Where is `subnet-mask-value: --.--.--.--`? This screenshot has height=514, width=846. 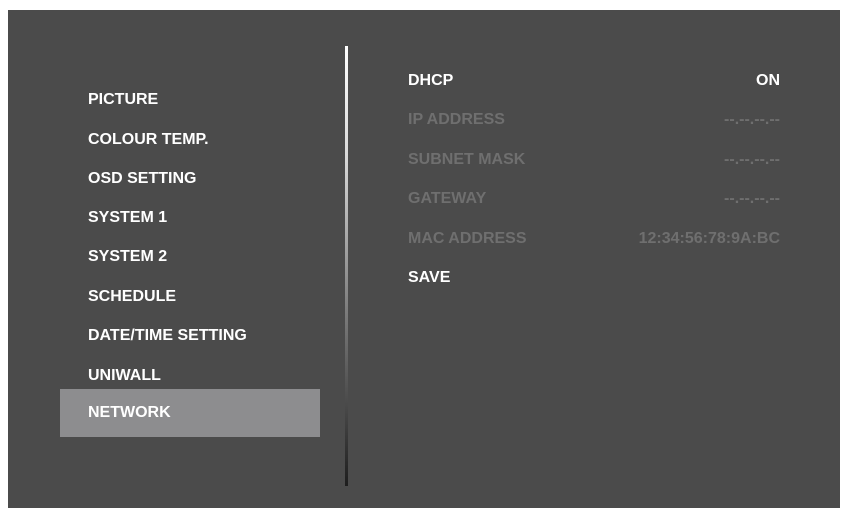 subnet-mask-value: --.--.--.-- is located at coordinates (752, 159).